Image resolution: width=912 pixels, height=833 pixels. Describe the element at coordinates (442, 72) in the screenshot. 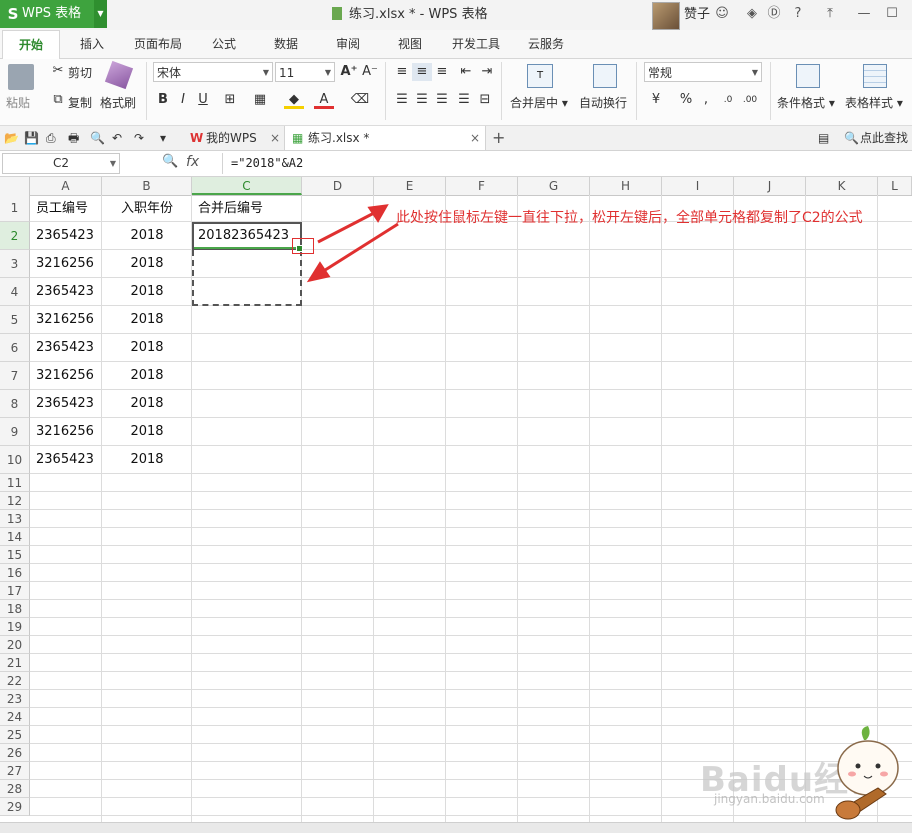

I see `align-bottom-icon: ≡` at that location.